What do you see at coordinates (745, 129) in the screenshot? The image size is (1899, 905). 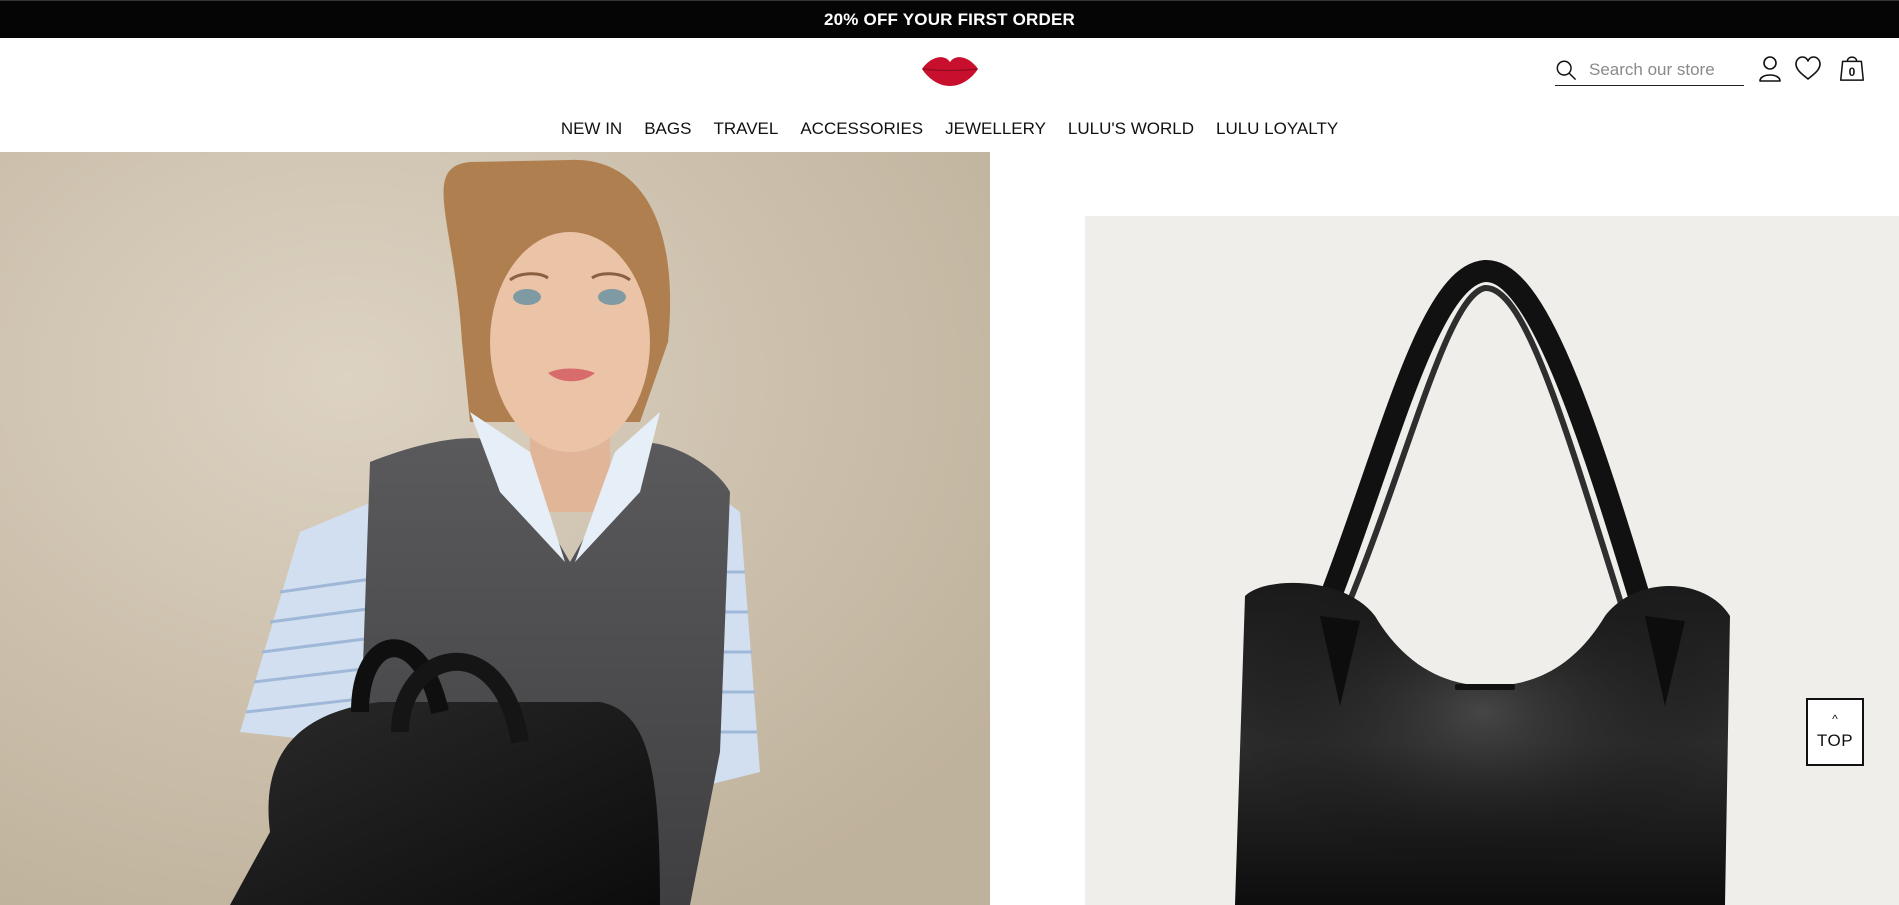 I see `nav-item-travel: TRAVEL` at bounding box center [745, 129].